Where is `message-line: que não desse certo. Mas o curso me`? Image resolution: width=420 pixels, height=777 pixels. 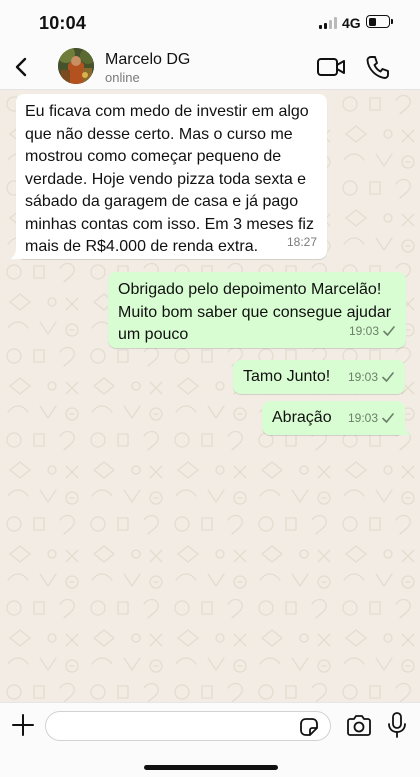
message-line: que não desse certo. Mas o curso me is located at coordinates (159, 134).